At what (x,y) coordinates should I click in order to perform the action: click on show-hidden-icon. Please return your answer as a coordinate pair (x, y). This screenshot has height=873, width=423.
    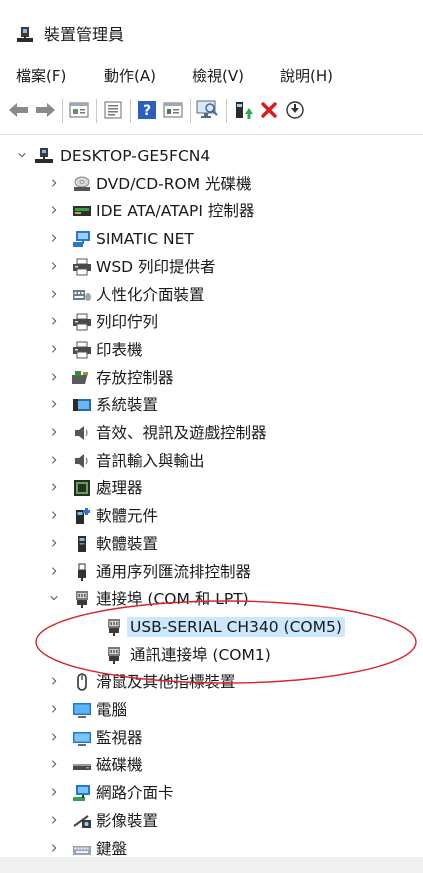
    Looking at the image, I should click on (173, 110).